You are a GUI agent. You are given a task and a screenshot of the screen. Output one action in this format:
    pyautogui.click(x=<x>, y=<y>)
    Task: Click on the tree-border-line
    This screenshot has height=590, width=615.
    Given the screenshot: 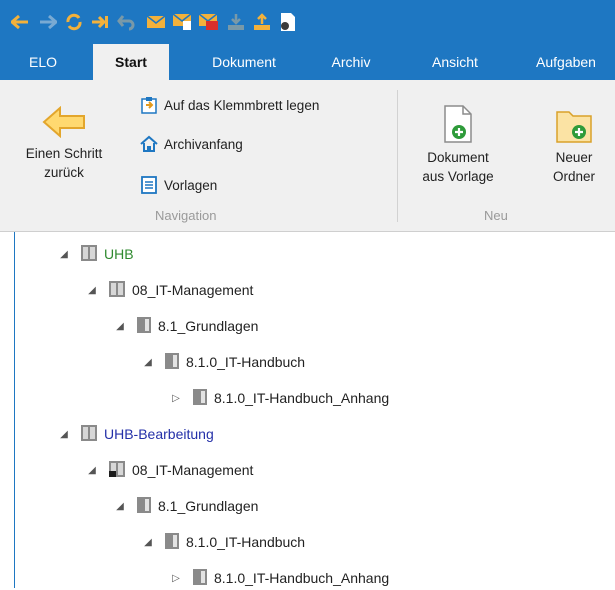 What is the action you would take?
    pyautogui.click(x=14, y=410)
    